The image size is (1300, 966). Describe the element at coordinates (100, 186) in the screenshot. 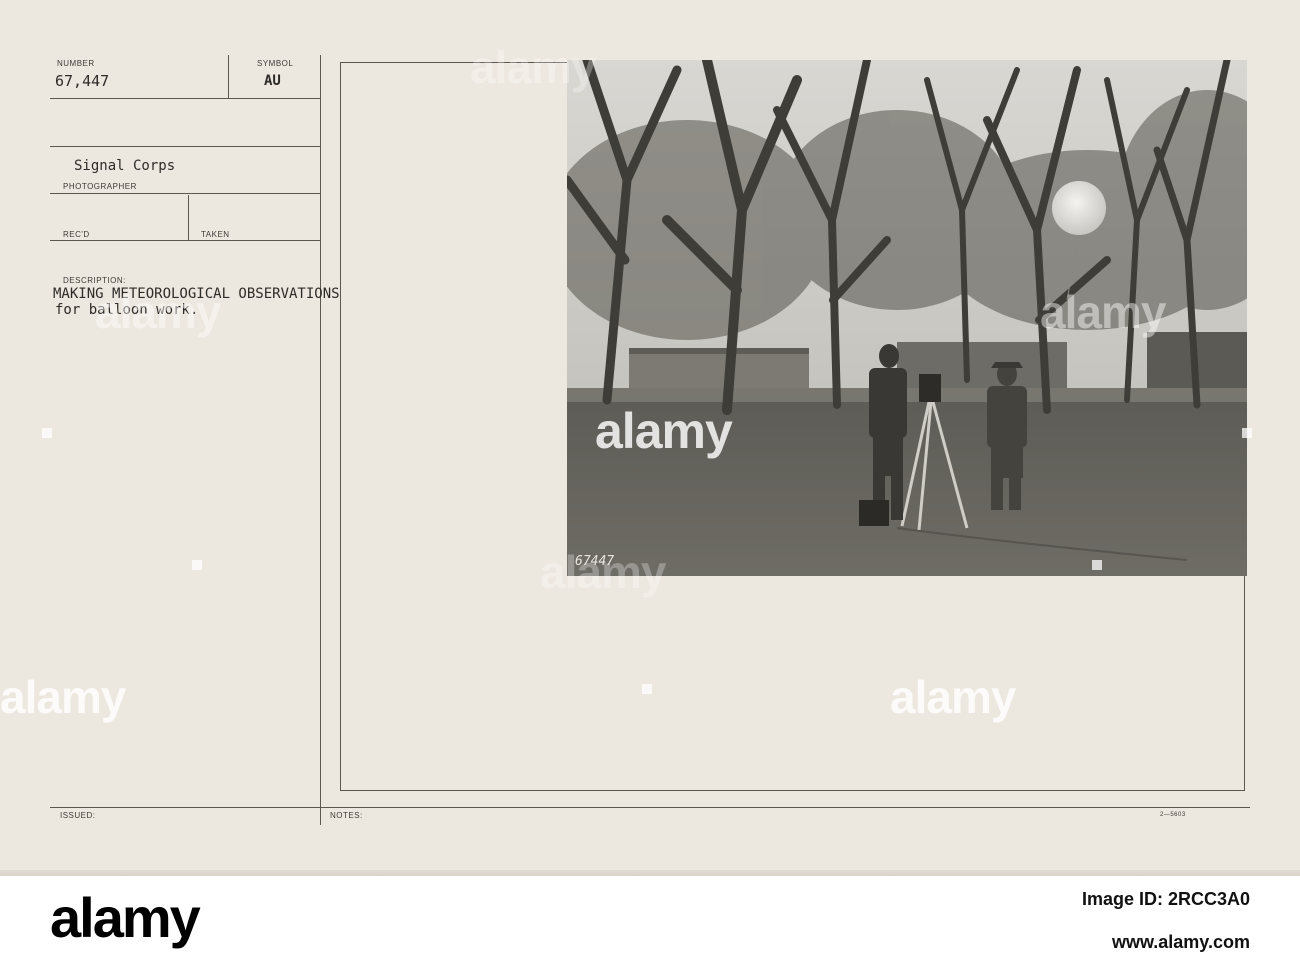

I see `photographer-label: PHOTOGRAPHER` at that location.